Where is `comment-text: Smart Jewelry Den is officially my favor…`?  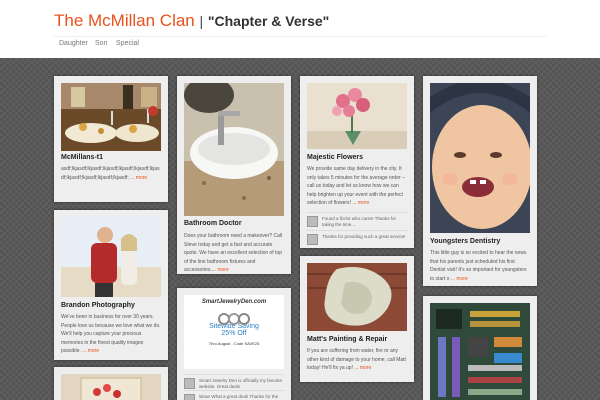
comment-text: Smart Jewelry Den is officially my favor… is located at coordinates (240, 383).